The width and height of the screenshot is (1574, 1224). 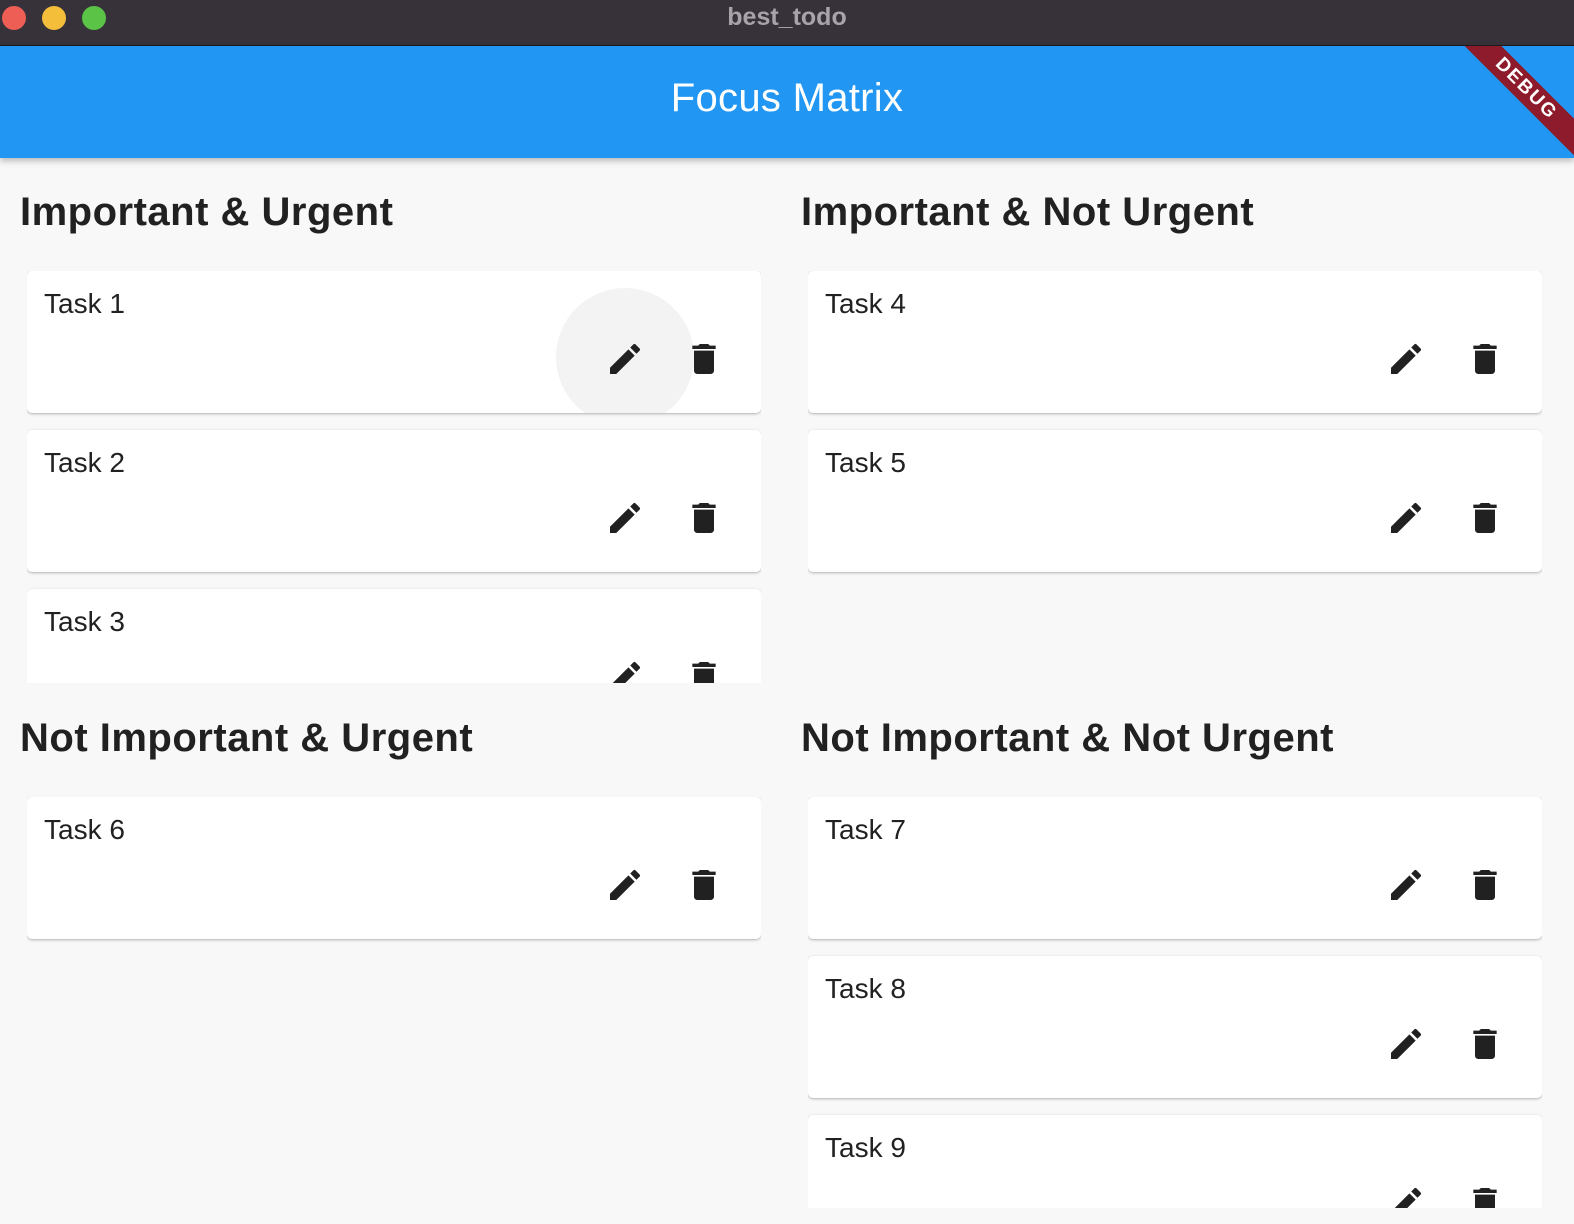 What do you see at coordinates (1028, 212) in the screenshot?
I see `quadrant-title: Important & Not Urgent` at bounding box center [1028, 212].